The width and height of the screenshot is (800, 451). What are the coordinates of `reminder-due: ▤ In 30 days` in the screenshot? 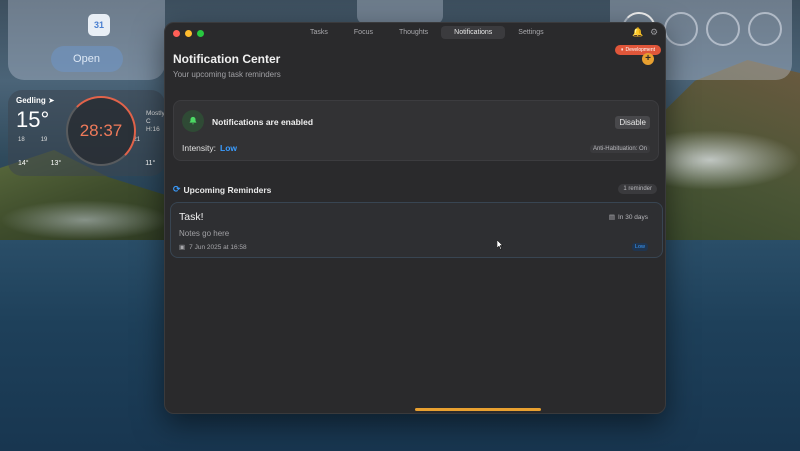 It's located at (628, 217).